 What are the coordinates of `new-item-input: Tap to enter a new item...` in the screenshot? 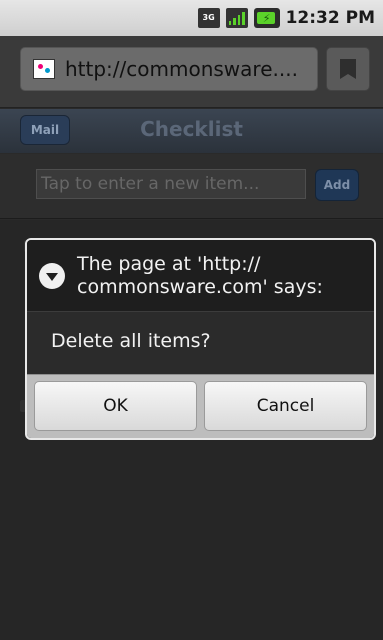 It's located at (171, 184).